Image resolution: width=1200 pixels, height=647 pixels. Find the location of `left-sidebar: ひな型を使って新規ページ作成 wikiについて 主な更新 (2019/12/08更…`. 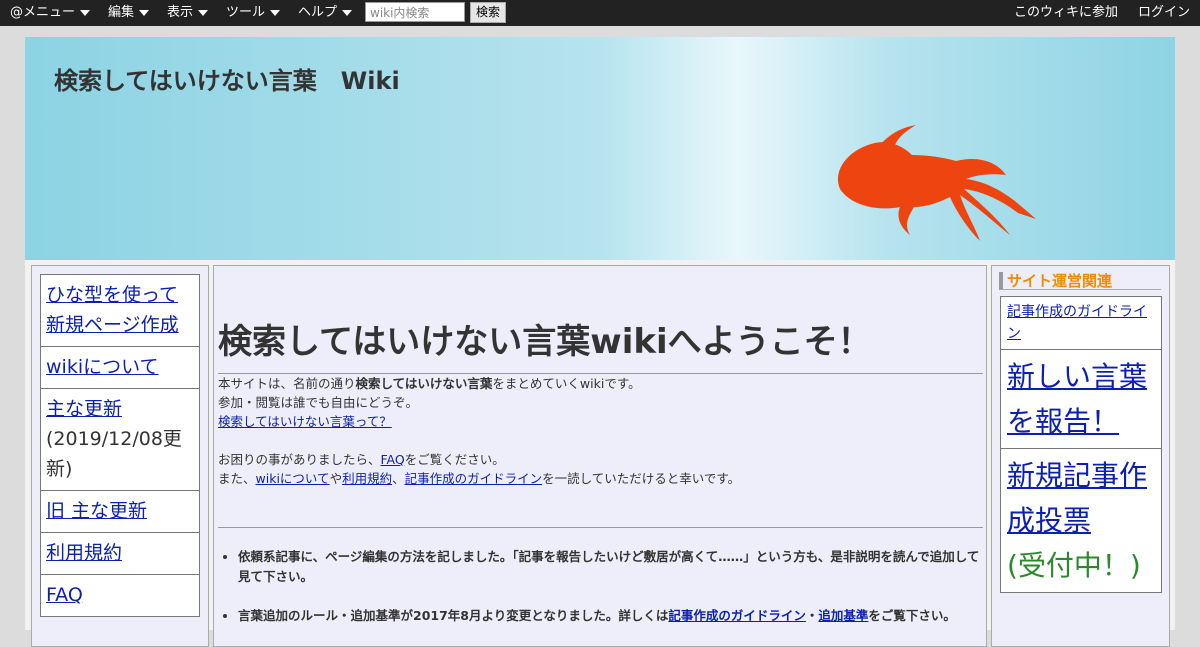

left-sidebar: ひな型を使って新規ページ作成 wikiについて 主な更新 (2019/12/08更… is located at coordinates (120, 456).